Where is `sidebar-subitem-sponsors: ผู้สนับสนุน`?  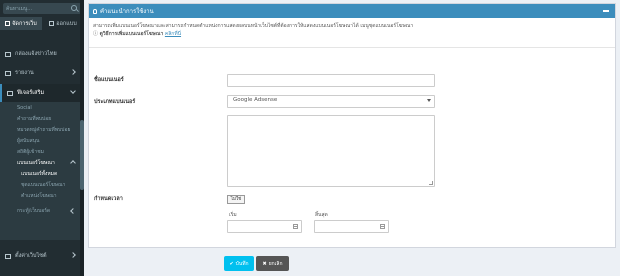 sidebar-subitem-sponsors: ผู้สนับสนุน is located at coordinates (40, 140).